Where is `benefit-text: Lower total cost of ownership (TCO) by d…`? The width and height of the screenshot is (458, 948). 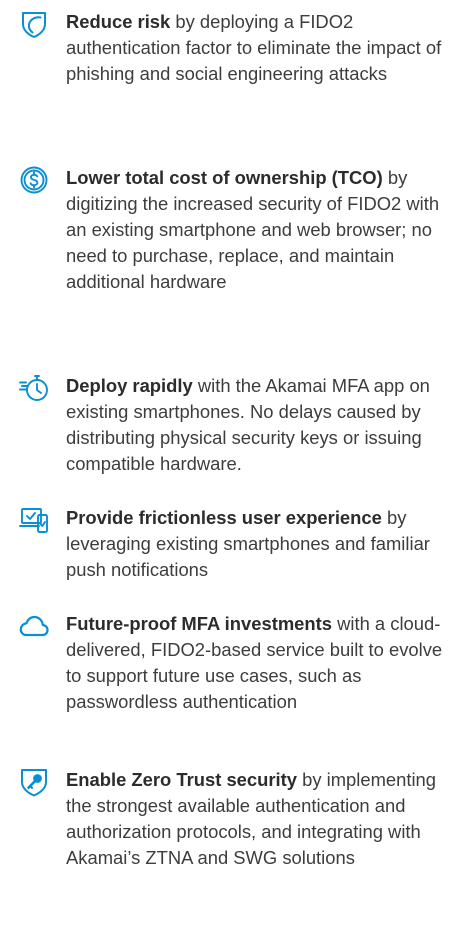 benefit-text: Lower total cost of ownership (TCO) by d… is located at coordinates (259, 230).